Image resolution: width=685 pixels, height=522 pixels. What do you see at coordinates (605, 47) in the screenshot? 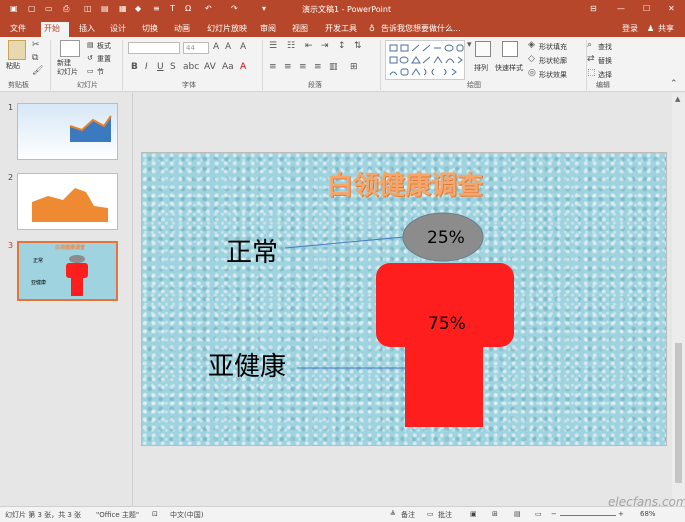
I see `find-button: 查找` at bounding box center [605, 47].